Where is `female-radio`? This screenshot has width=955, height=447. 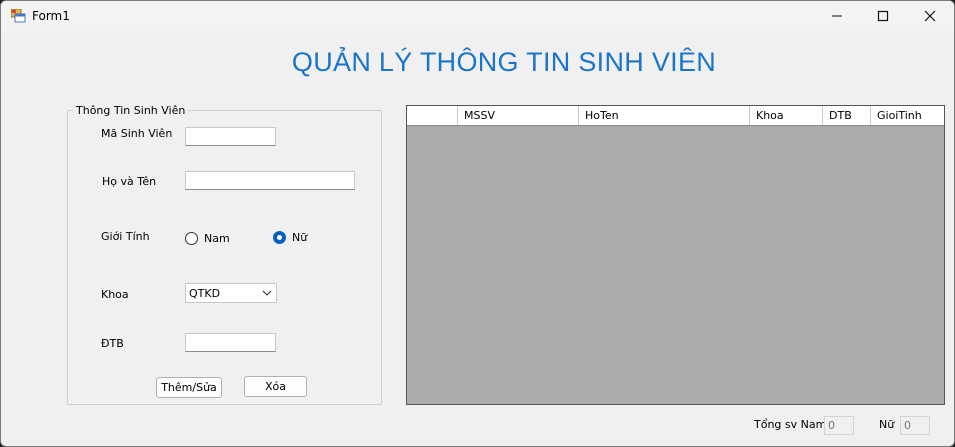 female-radio is located at coordinates (279, 237).